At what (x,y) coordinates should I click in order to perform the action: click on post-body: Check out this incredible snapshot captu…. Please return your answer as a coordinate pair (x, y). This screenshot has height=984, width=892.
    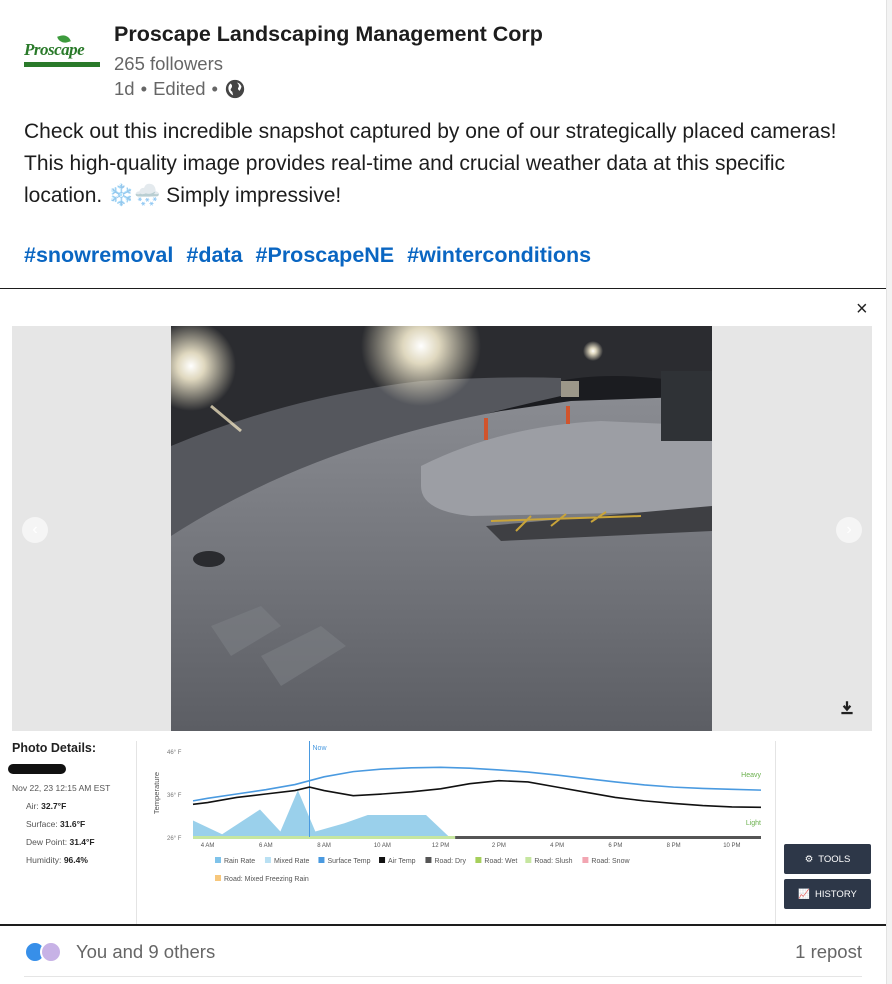
    Looking at the image, I should click on (430, 163).